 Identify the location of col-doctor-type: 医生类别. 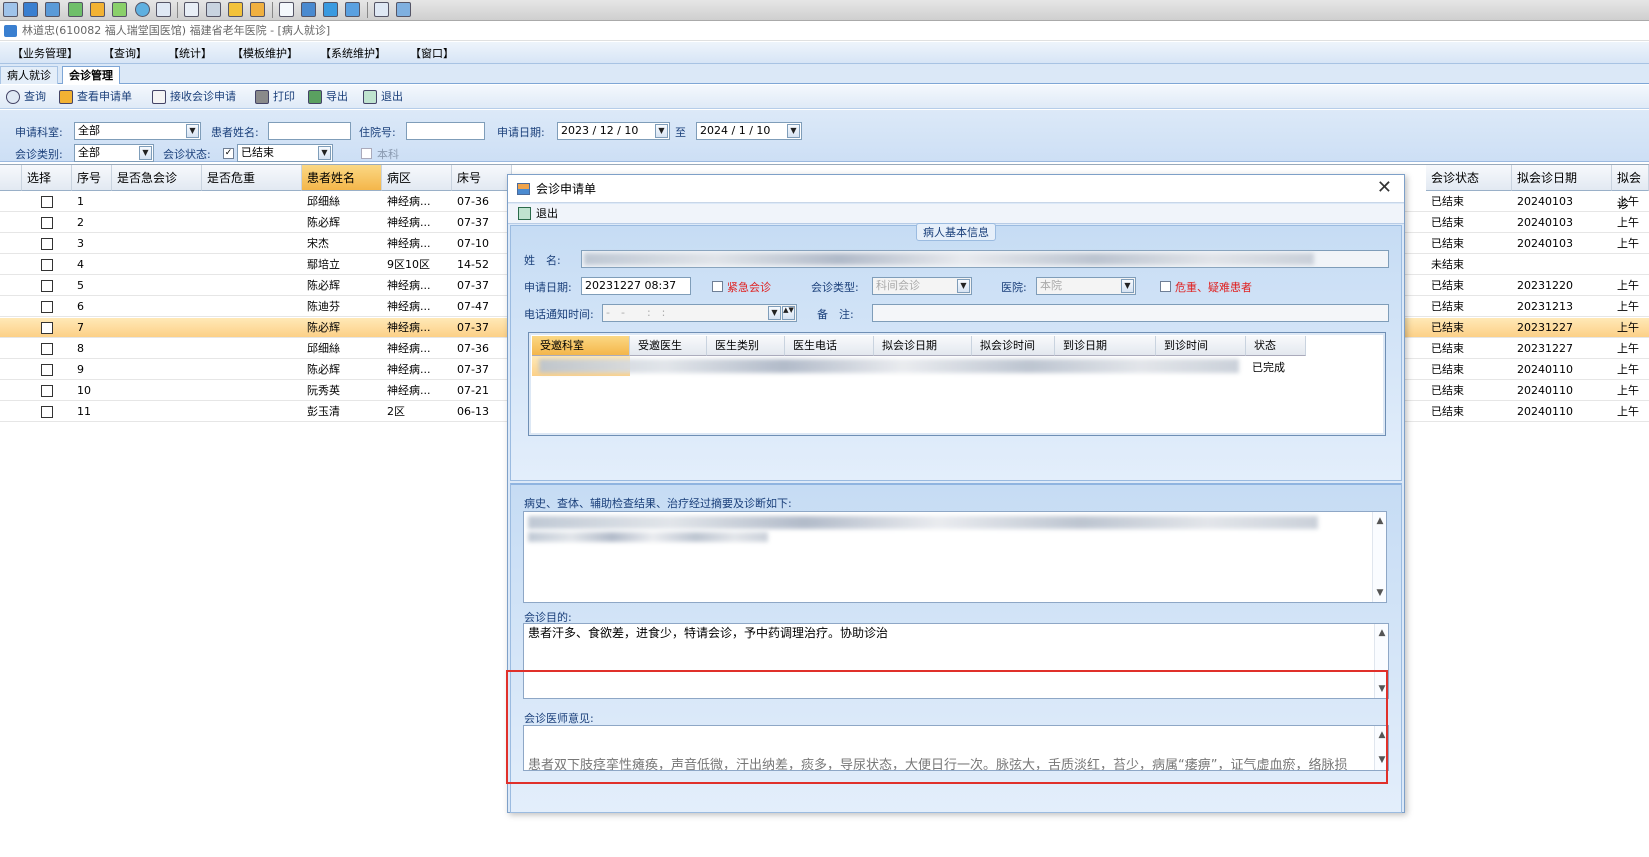
(746, 346).